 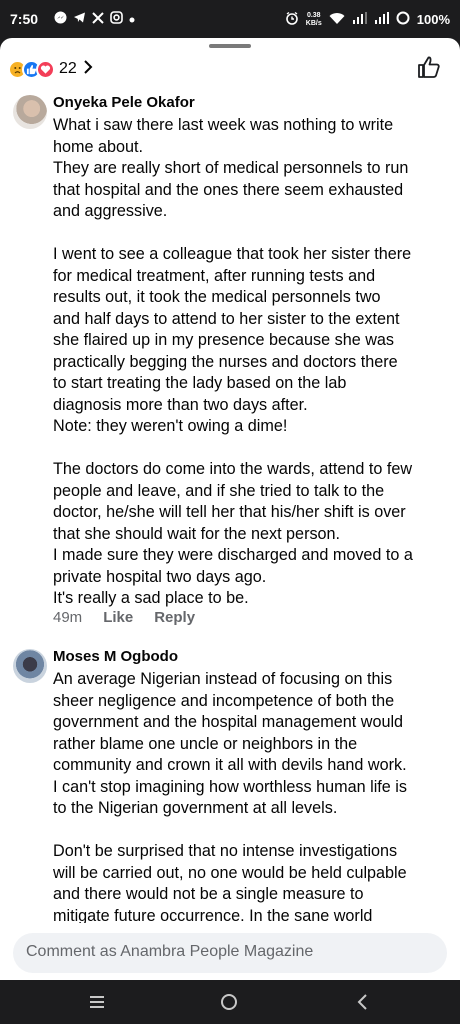 What do you see at coordinates (79, 19) in the screenshot?
I see `telegram-icon` at bounding box center [79, 19].